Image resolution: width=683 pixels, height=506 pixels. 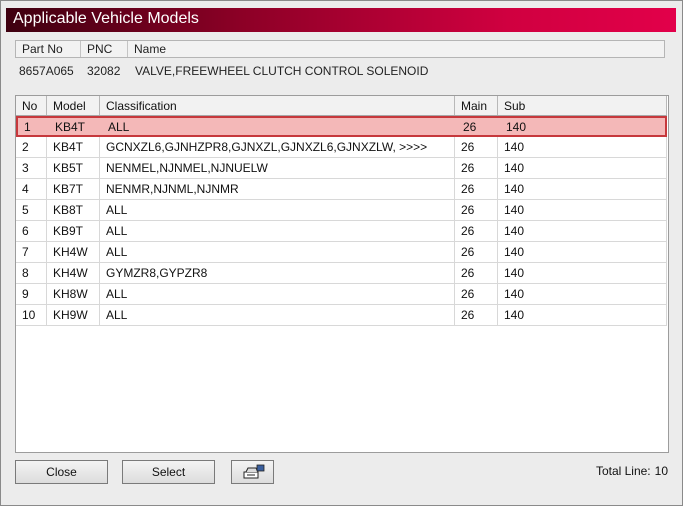 I want to click on column-header-main: Main, so click(x=476, y=105).